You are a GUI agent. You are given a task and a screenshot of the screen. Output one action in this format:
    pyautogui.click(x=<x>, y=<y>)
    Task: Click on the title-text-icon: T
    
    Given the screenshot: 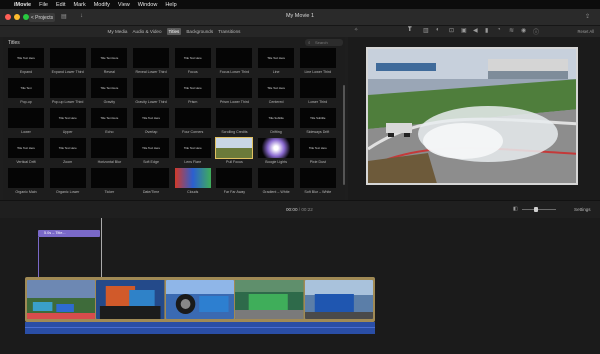 What is the action you would take?
    pyautogui.click(x=410, y=30)
    